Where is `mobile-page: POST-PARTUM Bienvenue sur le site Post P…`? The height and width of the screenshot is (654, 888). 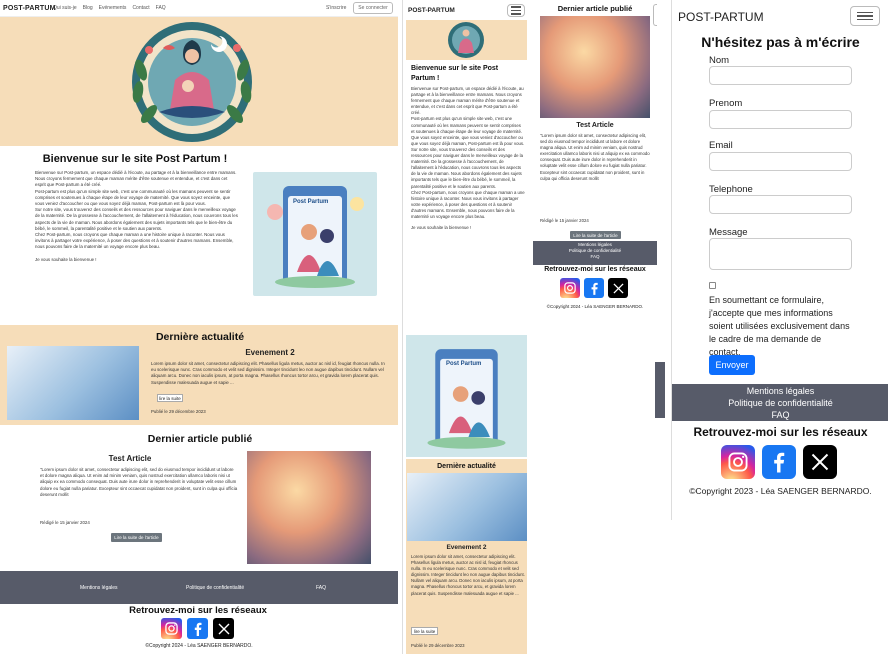
mobile-page: POST-PARTUM Bienvenue sur le site Post P… is located at coordinates (465, 327).